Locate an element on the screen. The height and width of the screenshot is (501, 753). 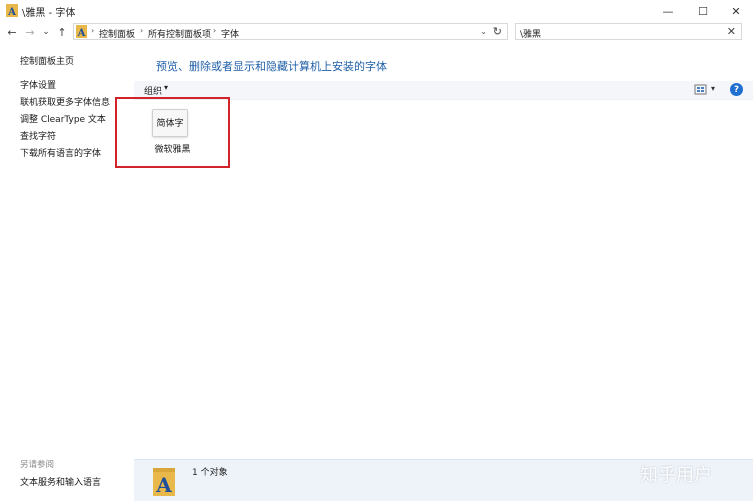
window-title: \雅黑 - 字体 is located at coordinates (49, 13).